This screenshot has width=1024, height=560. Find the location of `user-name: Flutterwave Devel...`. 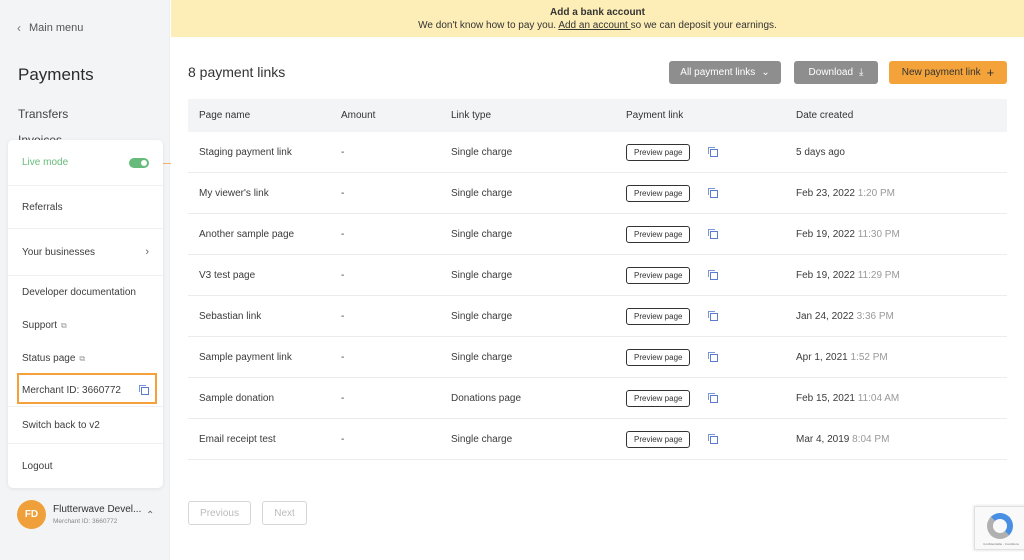

user-name: Flutterwave Devel... is located at coordinates (97, 509).